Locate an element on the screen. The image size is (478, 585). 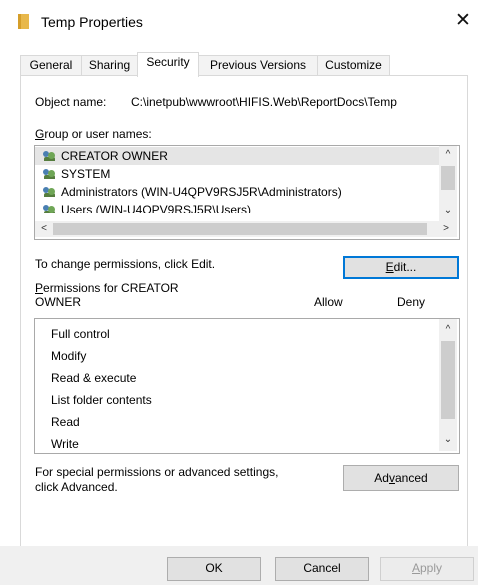
ok-button: OK is located at coordinates (214, 569).